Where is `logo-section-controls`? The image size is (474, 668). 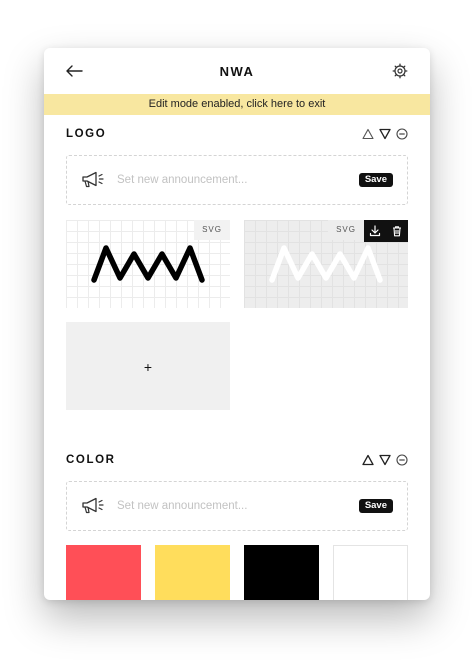 logo-section-controls is located at coordinates (385, 134).